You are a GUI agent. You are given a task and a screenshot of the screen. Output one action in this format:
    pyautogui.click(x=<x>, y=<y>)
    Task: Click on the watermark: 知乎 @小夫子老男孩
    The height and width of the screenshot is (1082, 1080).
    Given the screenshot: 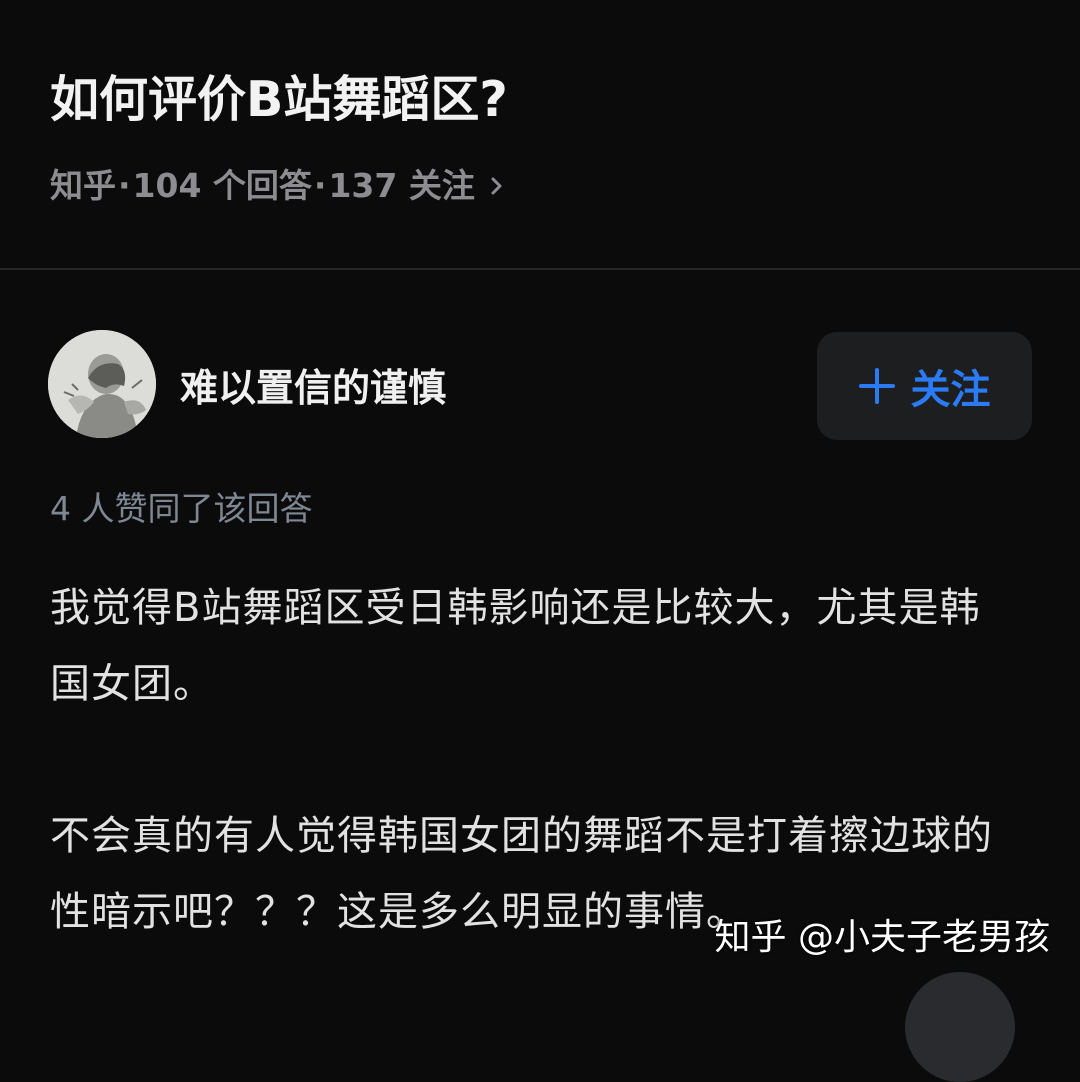 What is the action you would take?
    pyautogui.click(x=882, y=937)
    